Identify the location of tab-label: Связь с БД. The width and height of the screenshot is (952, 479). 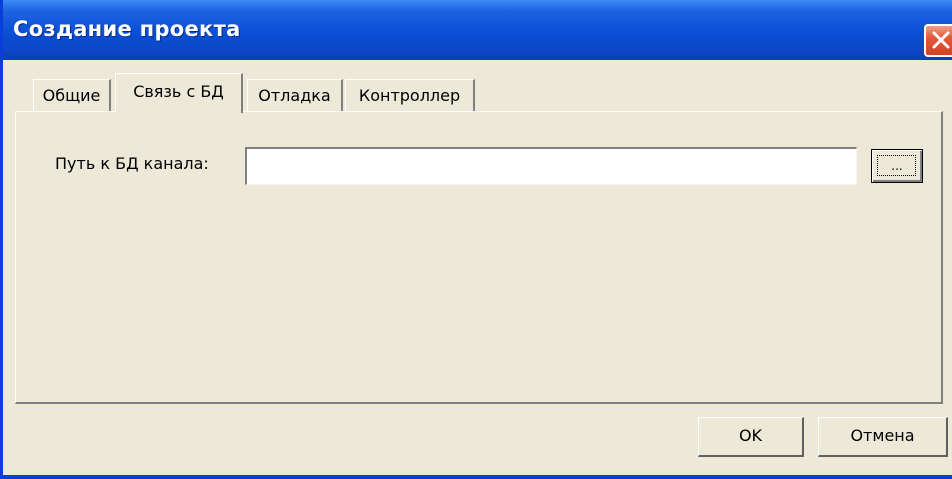
(178, 91).